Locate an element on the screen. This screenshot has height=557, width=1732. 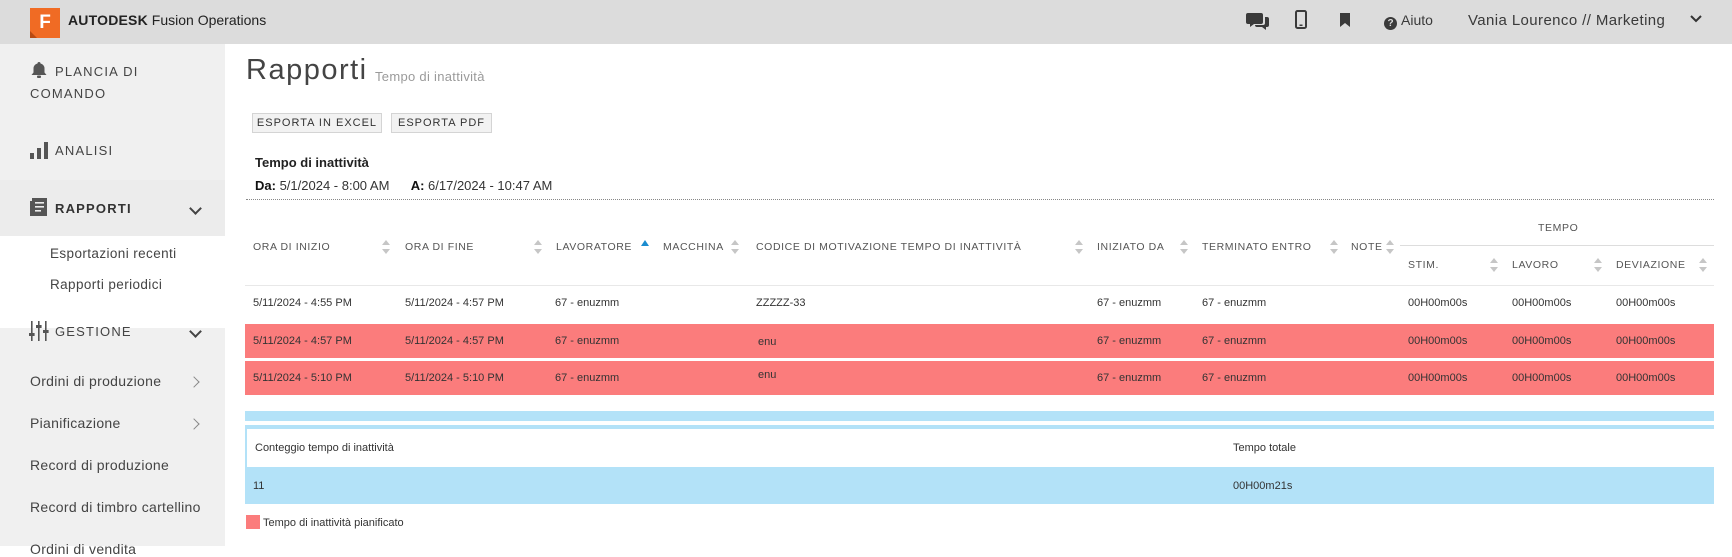
col-header-lavoro: LAVORO is located at coordinates (1535, 265).